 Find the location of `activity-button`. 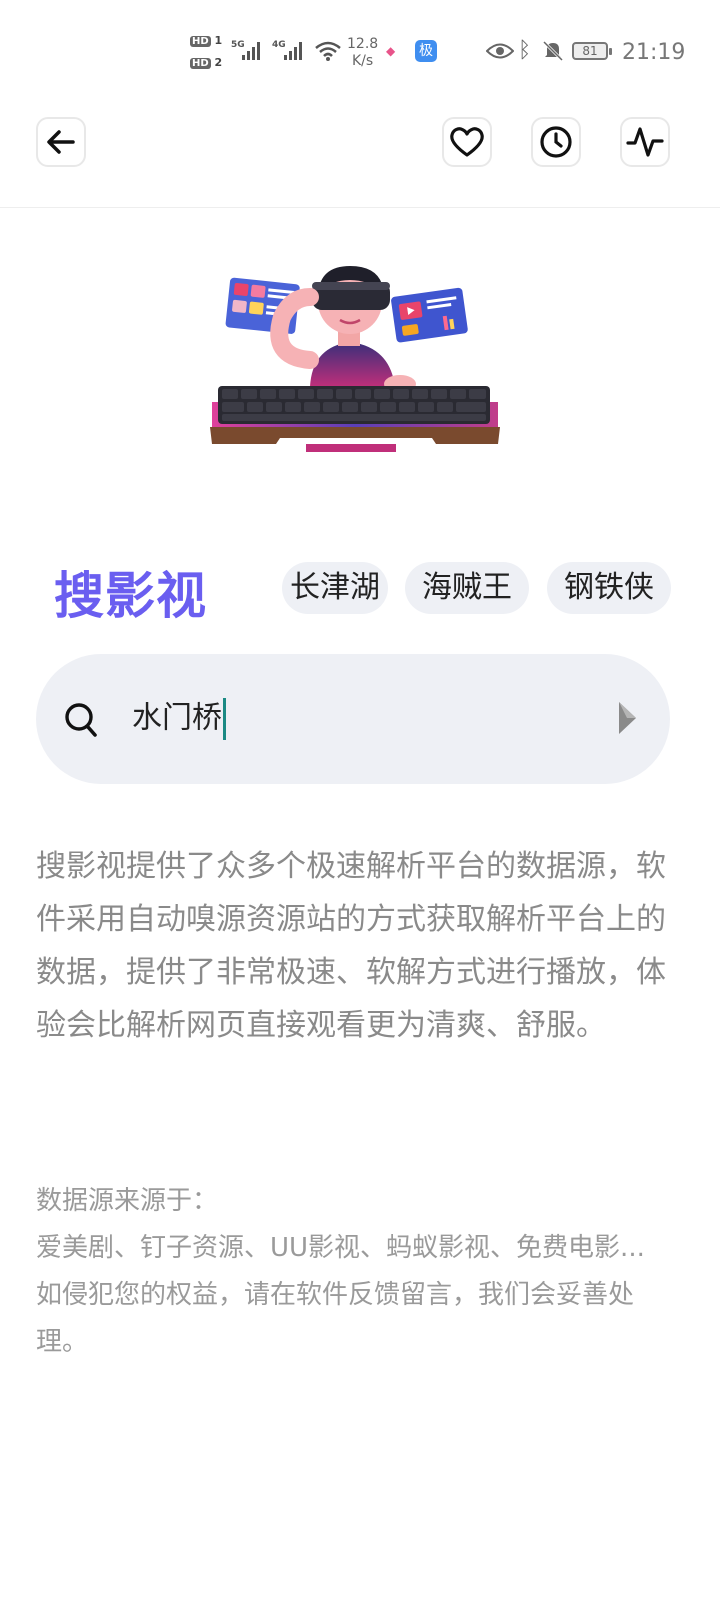

activity-button is located at coordinates (645, 142).